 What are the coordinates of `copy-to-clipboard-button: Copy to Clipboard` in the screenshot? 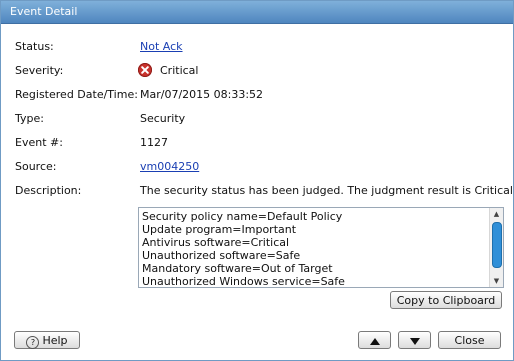 It's located at (446, 300).